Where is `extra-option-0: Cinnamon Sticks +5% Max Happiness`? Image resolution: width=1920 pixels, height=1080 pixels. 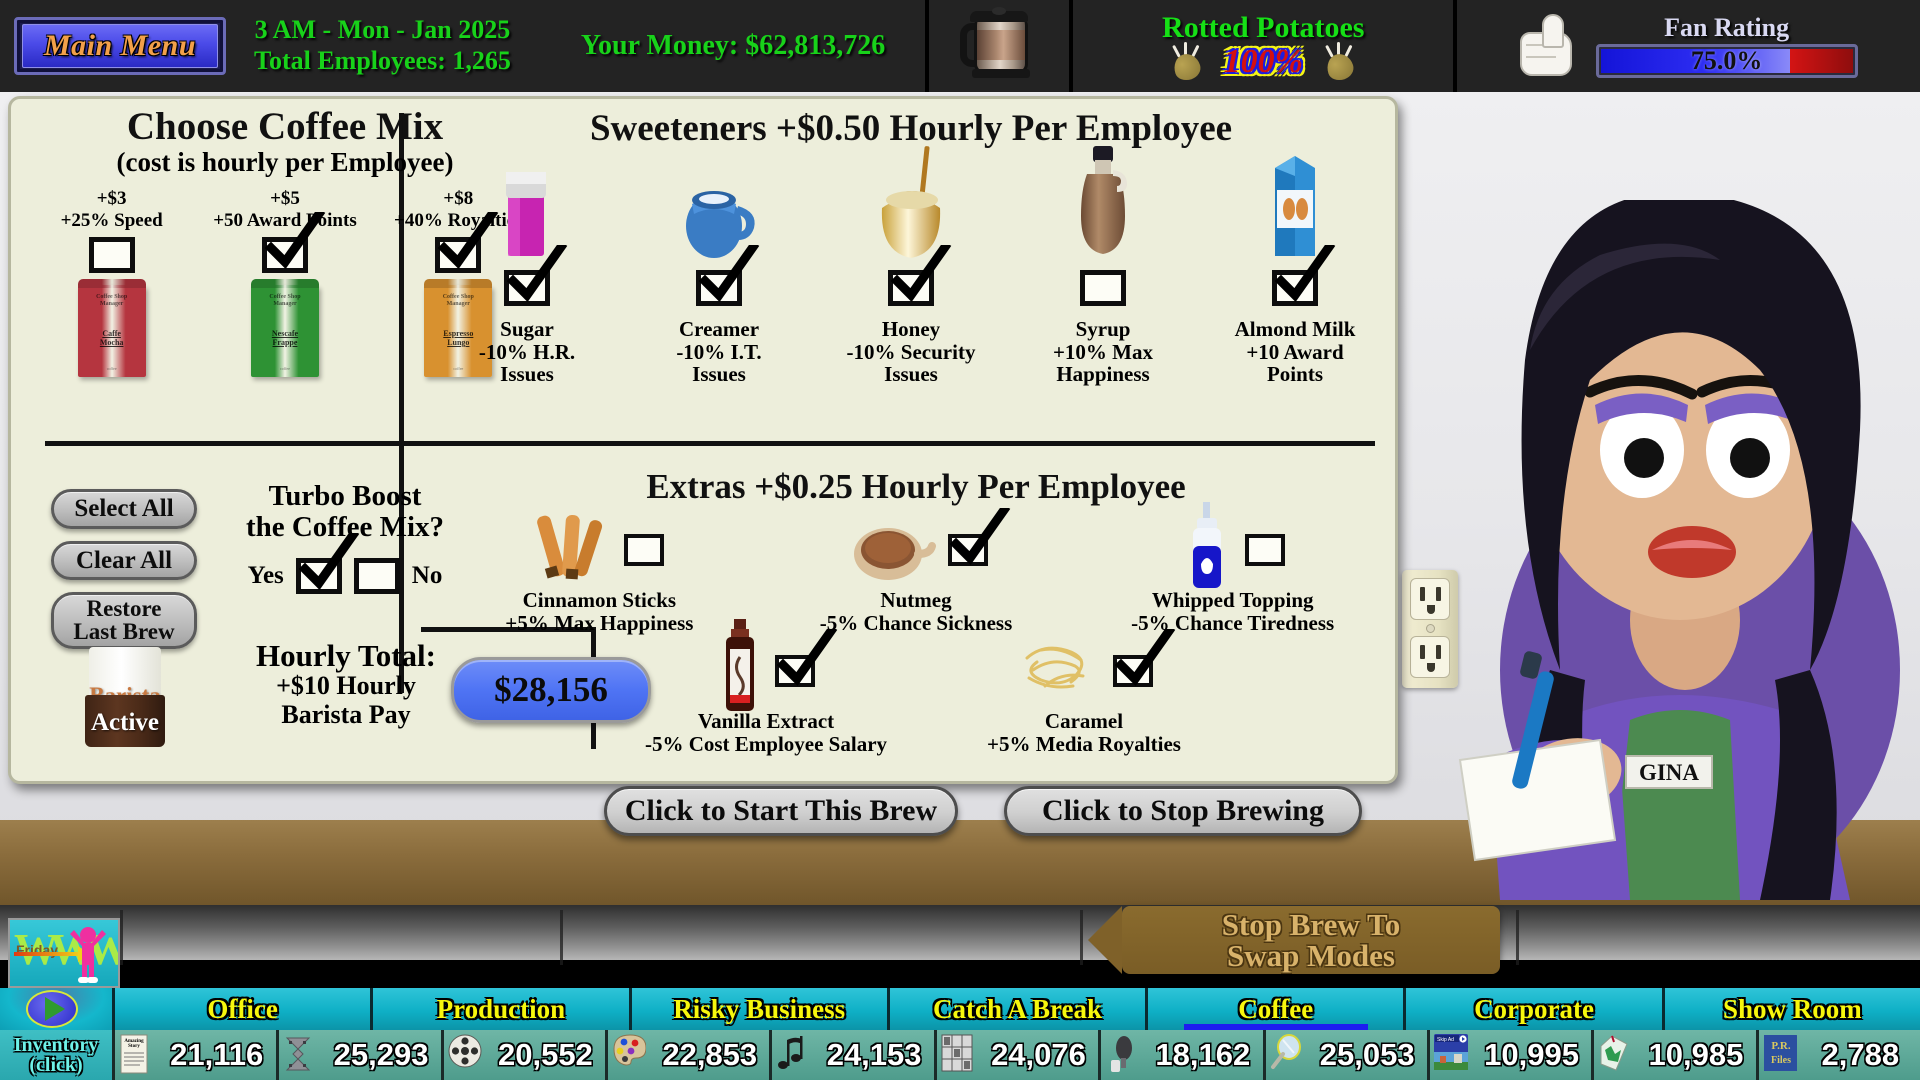
extra-option-0: Cinnamon Sticks +5% Max Happiness is located at coordinates (599, 574).